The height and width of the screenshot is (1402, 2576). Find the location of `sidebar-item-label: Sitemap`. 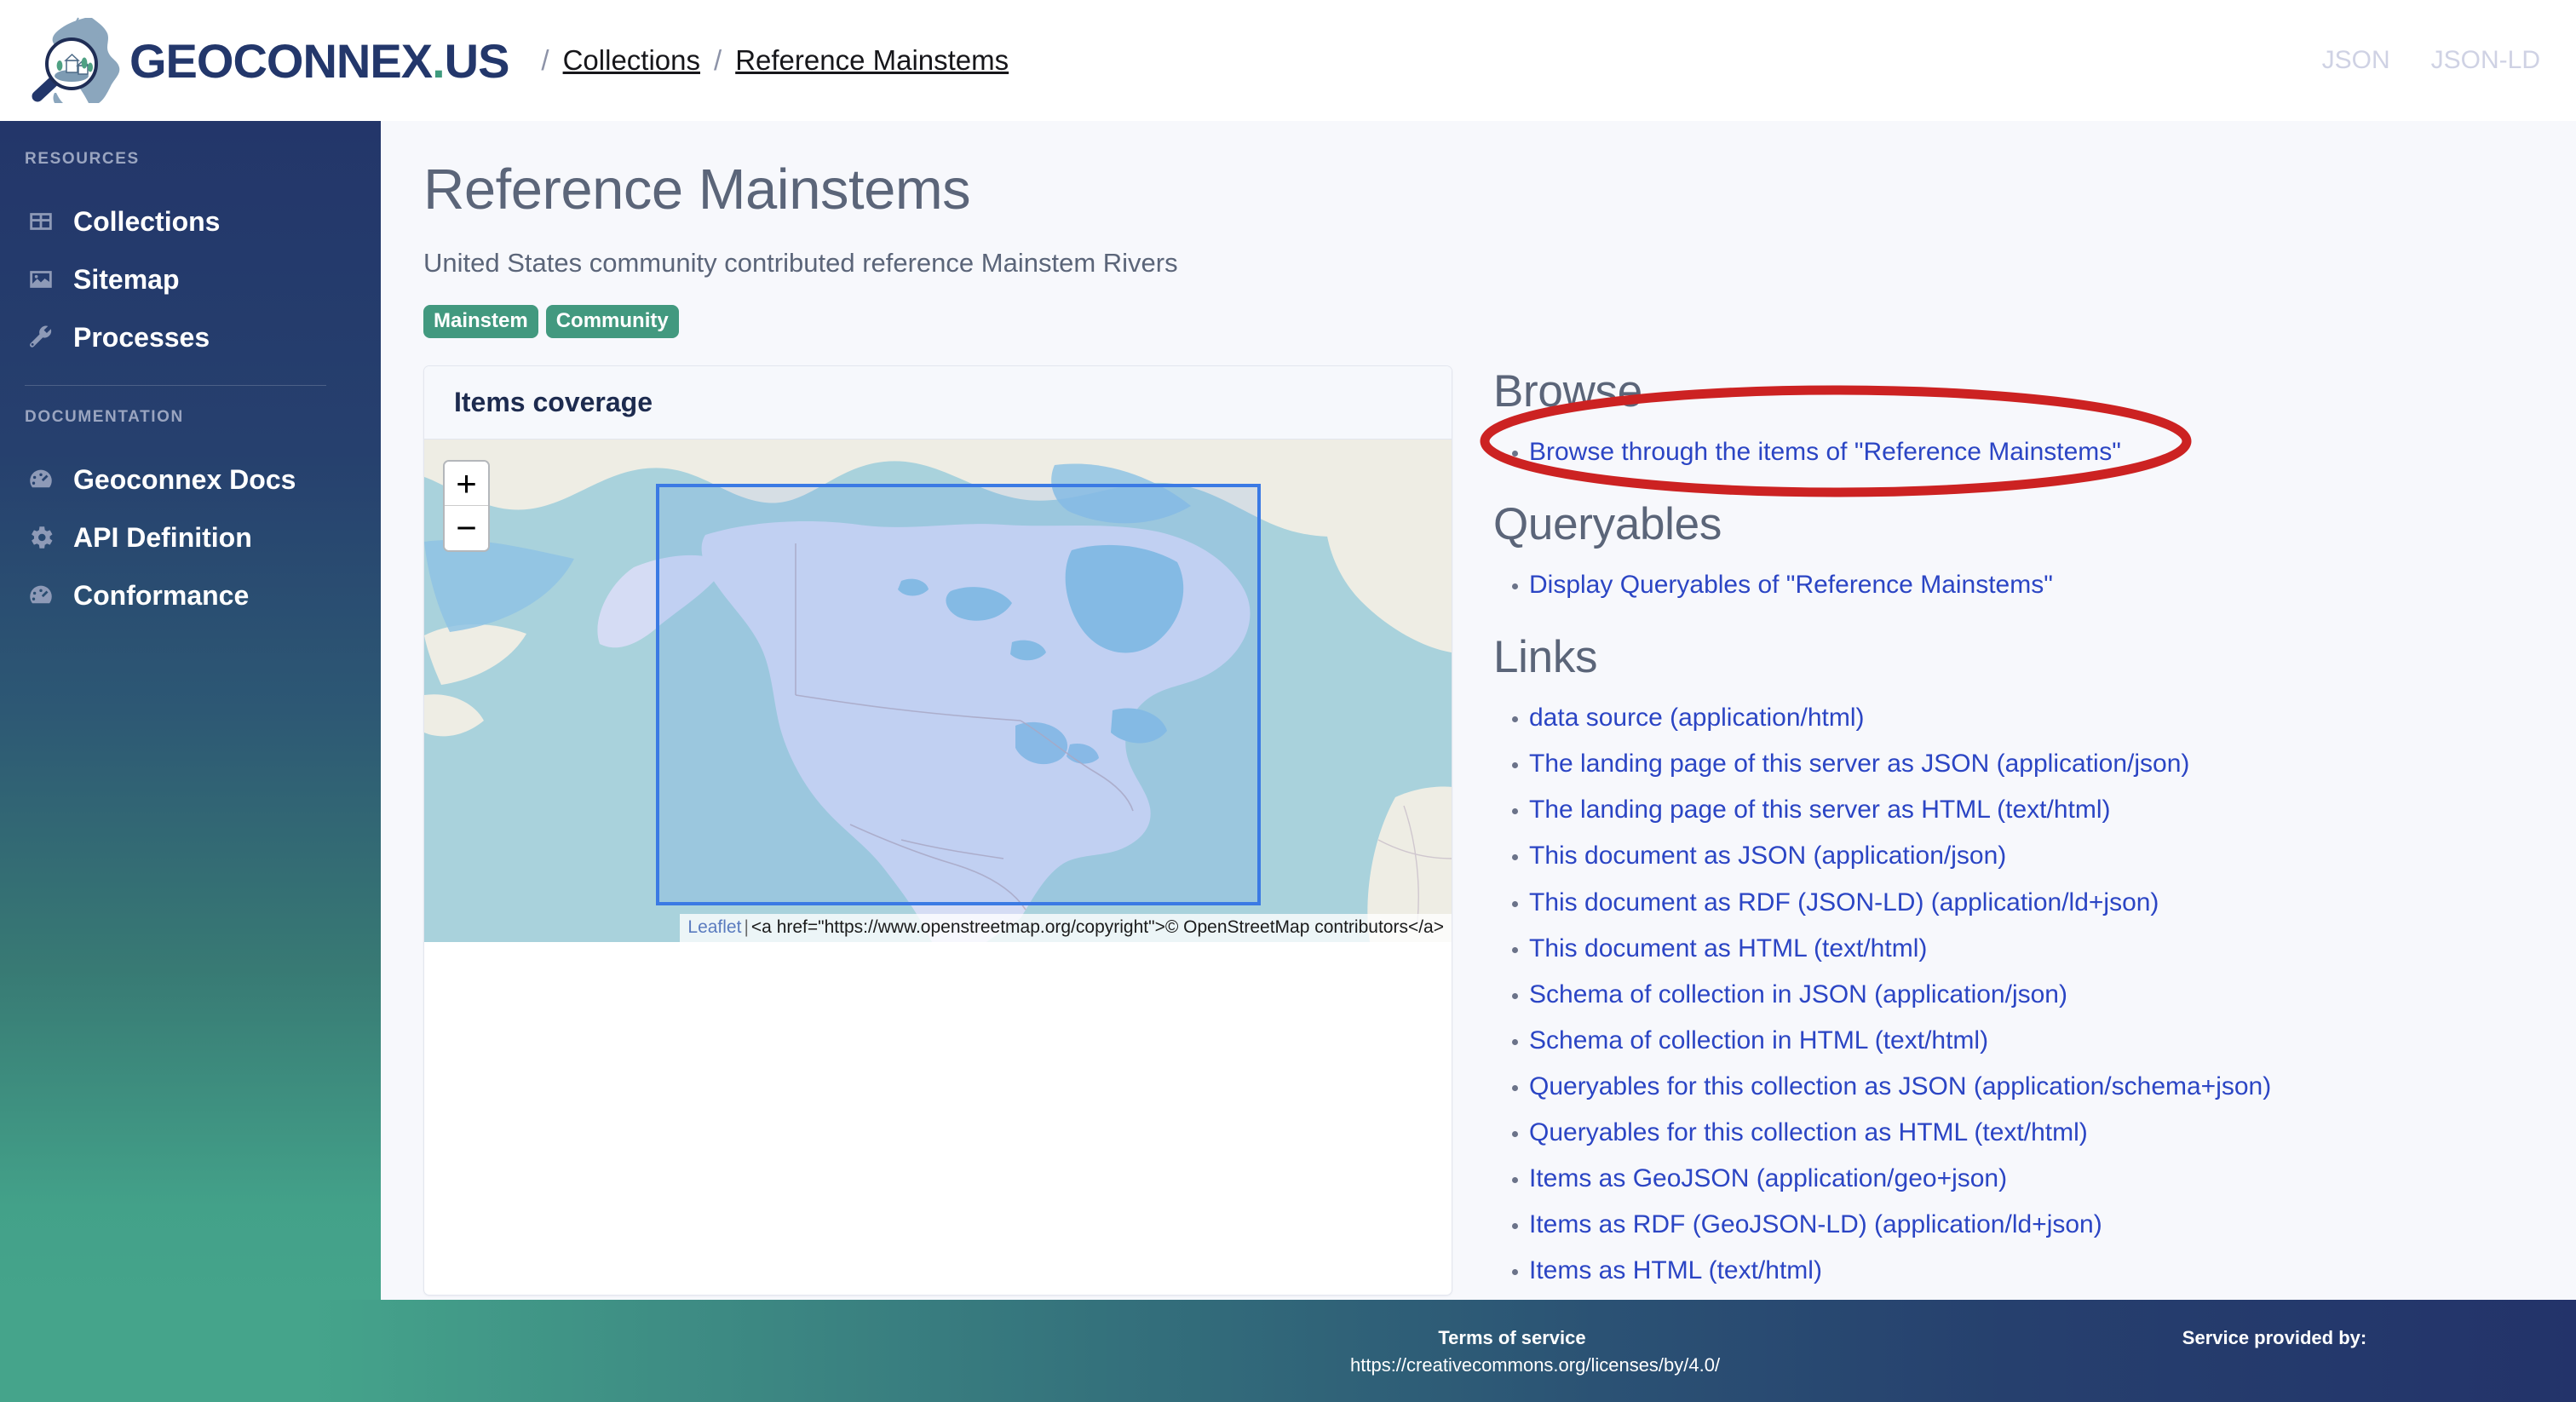

sidebar-item-label: Sitemap is located at coordinates (126, 279).